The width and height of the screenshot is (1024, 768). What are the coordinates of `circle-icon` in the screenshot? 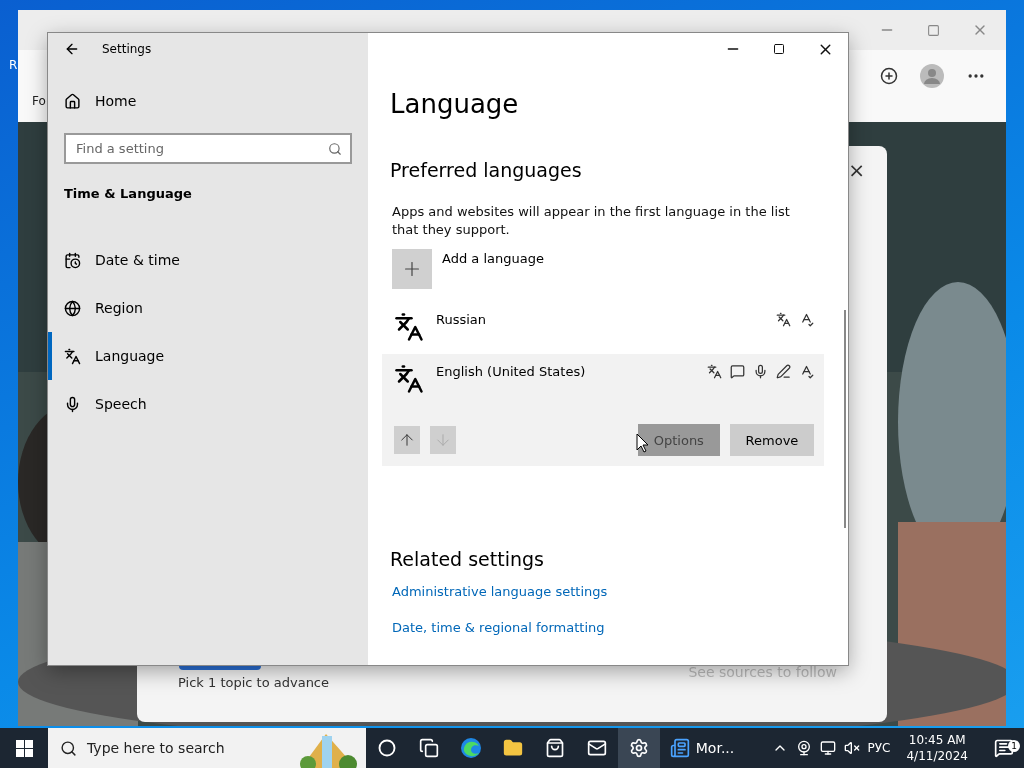 It's located at (387, 748).